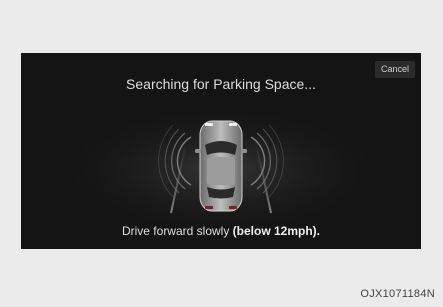 Image resolution: width=443 pixels, height=307 pixels. Describe the element at coordinates (221, 166) in the screenshot. I see `car-top-view-icon` at that location.